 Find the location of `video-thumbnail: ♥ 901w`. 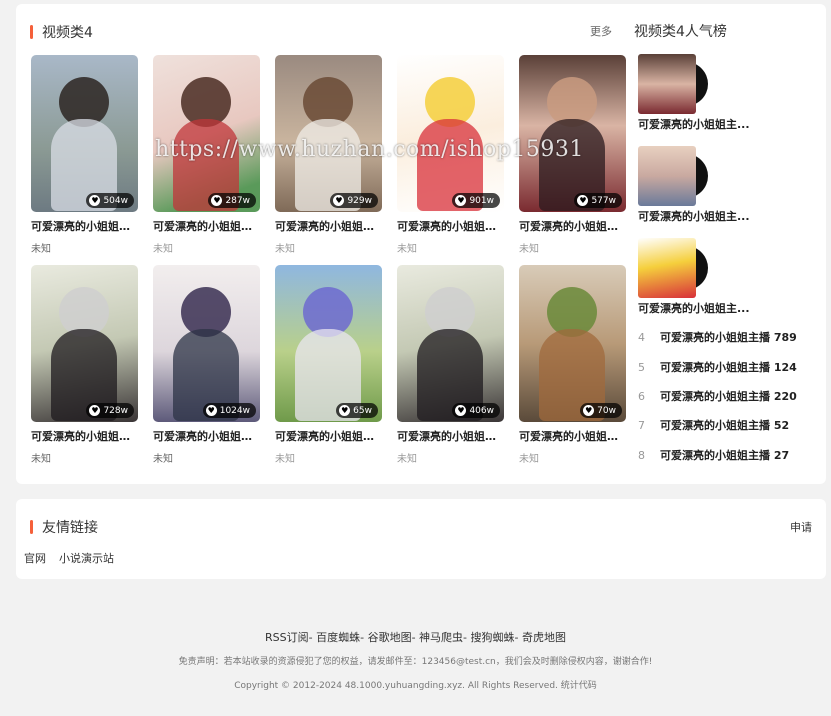

video-thumbnail: ♥ 901w is located at coordinates (450, 133).